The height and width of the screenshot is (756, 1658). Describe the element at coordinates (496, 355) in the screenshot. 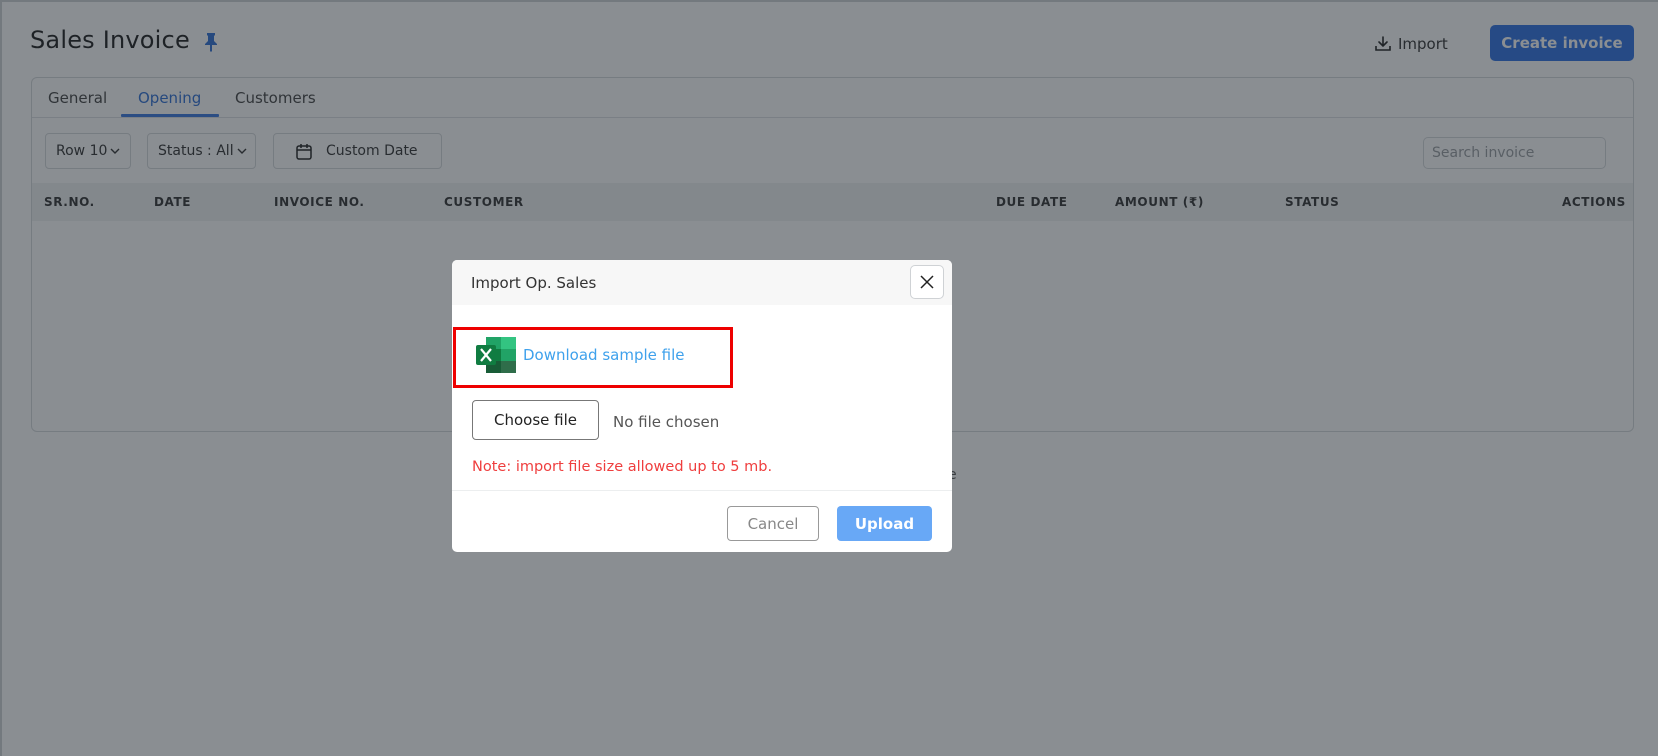

I see `excel-icon` at that location.